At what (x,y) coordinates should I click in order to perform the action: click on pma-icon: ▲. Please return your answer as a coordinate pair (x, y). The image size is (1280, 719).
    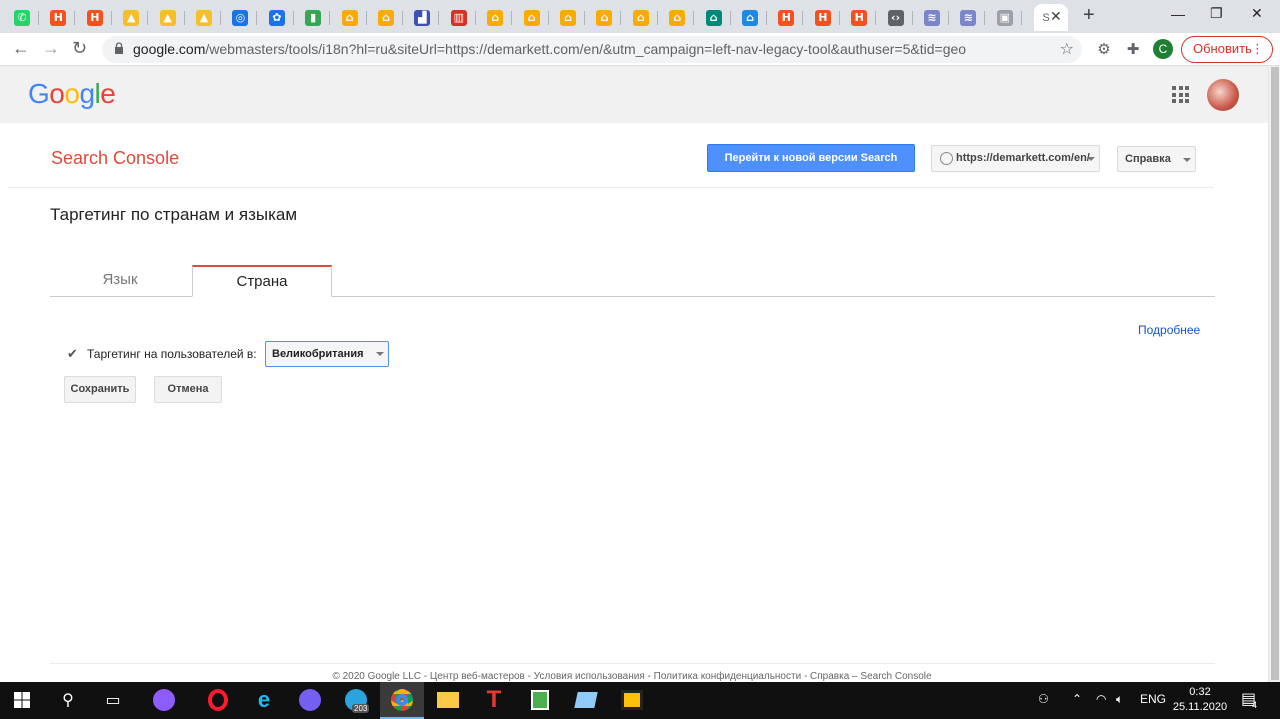
    Looking at the image, I should click on (131, 17).